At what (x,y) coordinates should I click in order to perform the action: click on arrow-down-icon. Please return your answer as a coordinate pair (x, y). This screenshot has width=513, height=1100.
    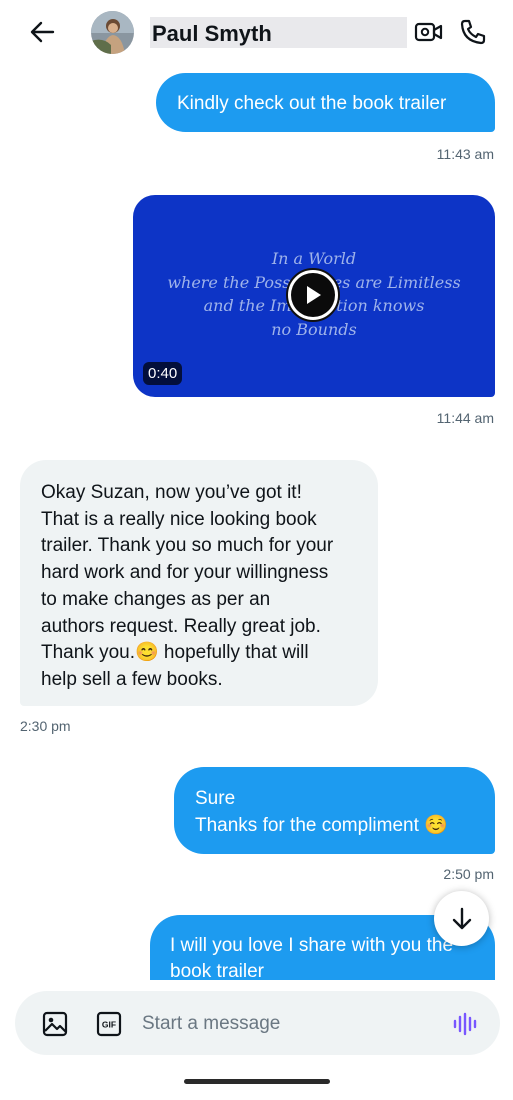
    Looking at the image, I should click on (461, 918).